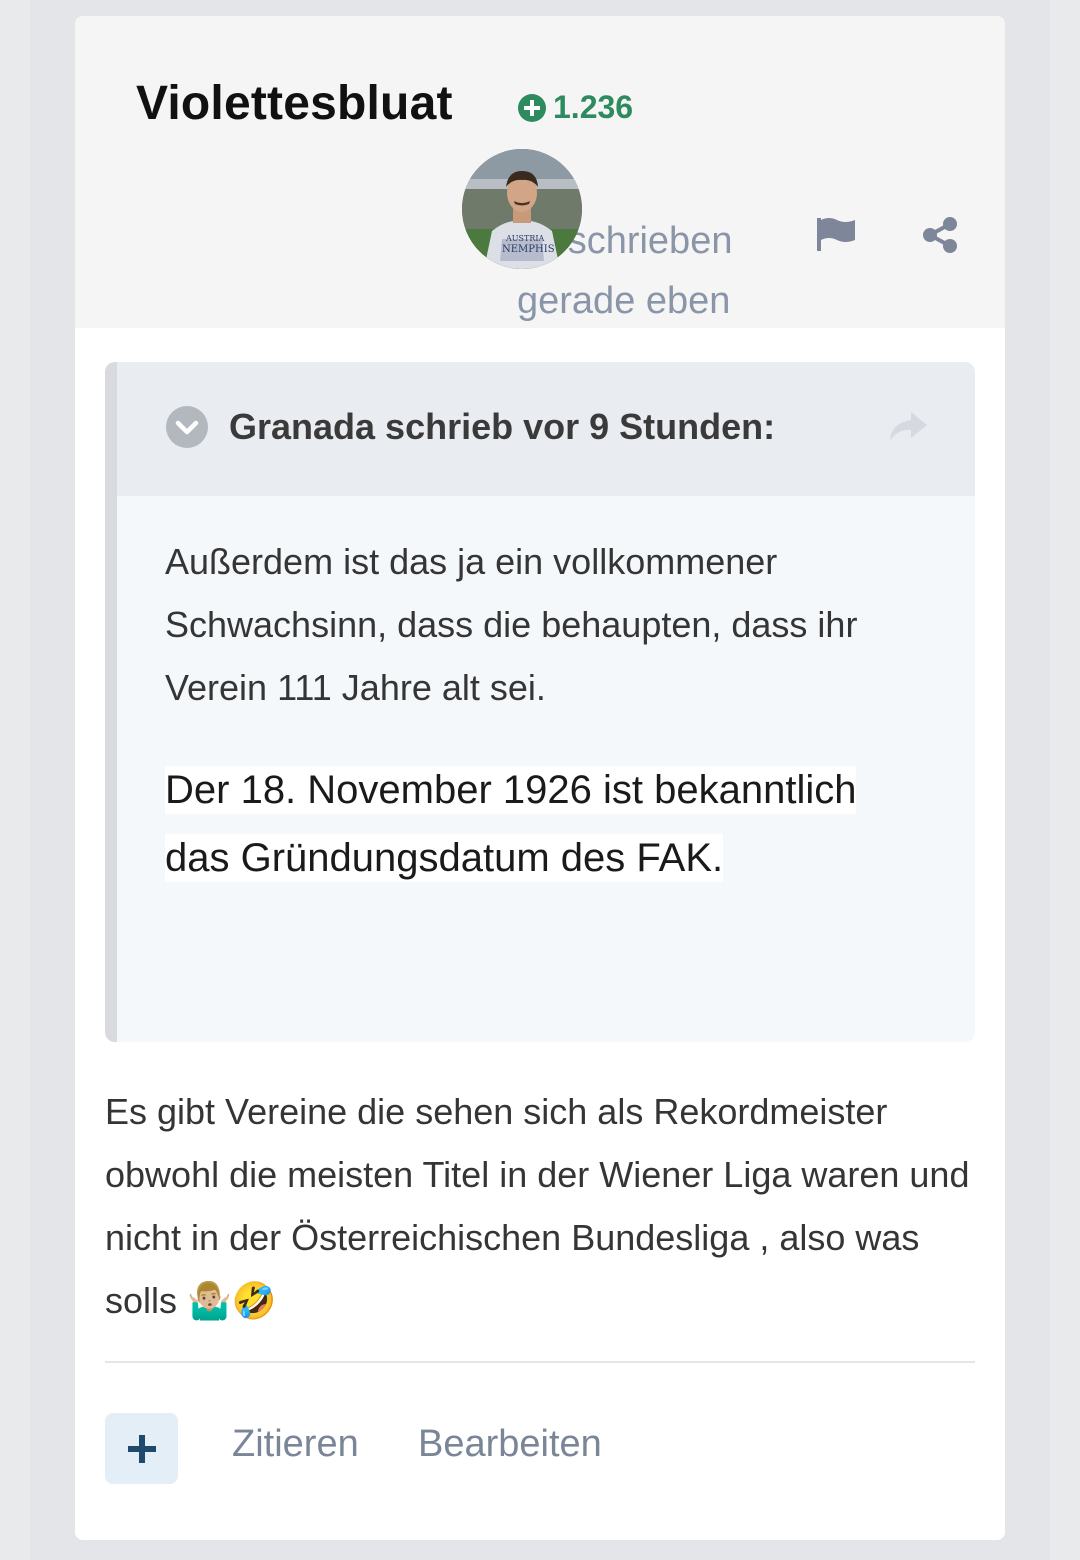 The image size is (1080, 1560). Describe the element at coordinates (522, 209) in the screenshot. I see `avatar: AUSTRIA NEMPHIS` at that location.